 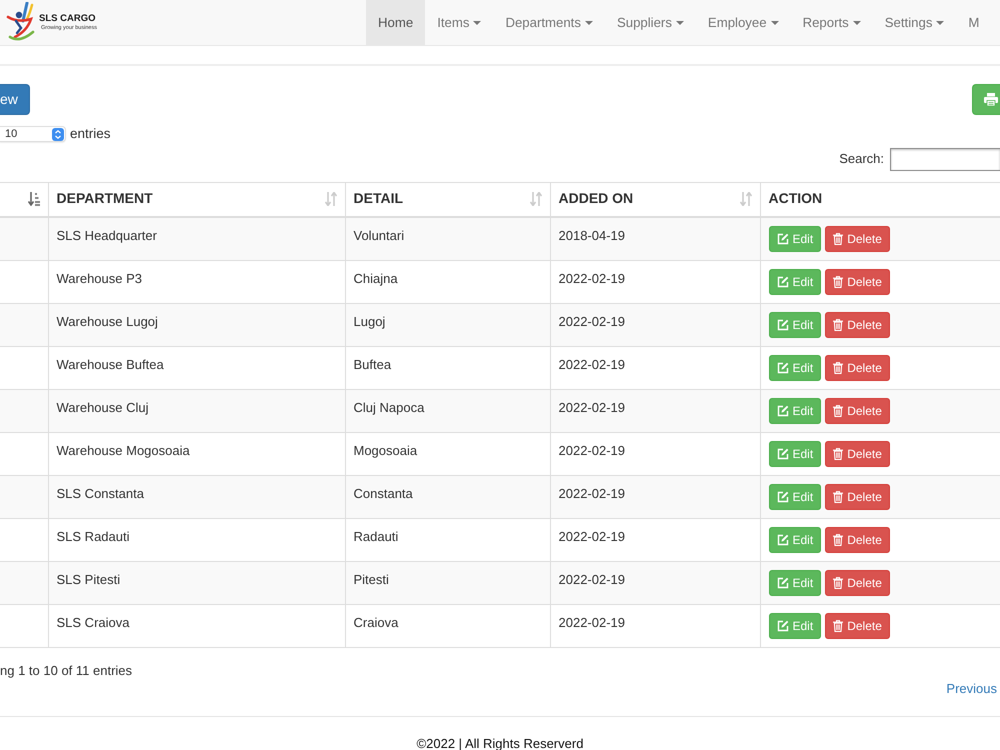 I want to click on table-cell: Radauti, so click(x=447, y=539).